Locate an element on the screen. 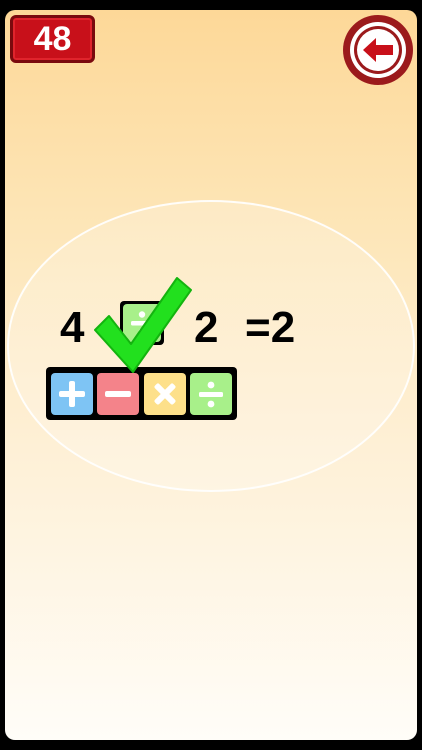 The height and width of the screenshot is (750, 422). minus-operator-button is located at coordinates (118, 393).